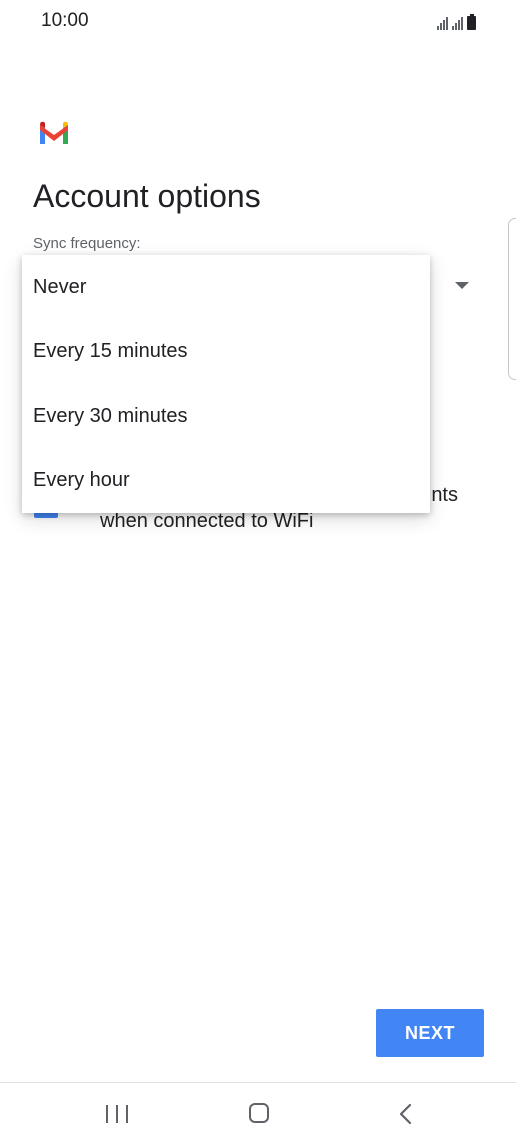 The image size is (516, 1146). What do you see at coordinates (462, 285) in the screenshot?
I see `dropdown-arrow-icon` at bounding box center [462, 285].